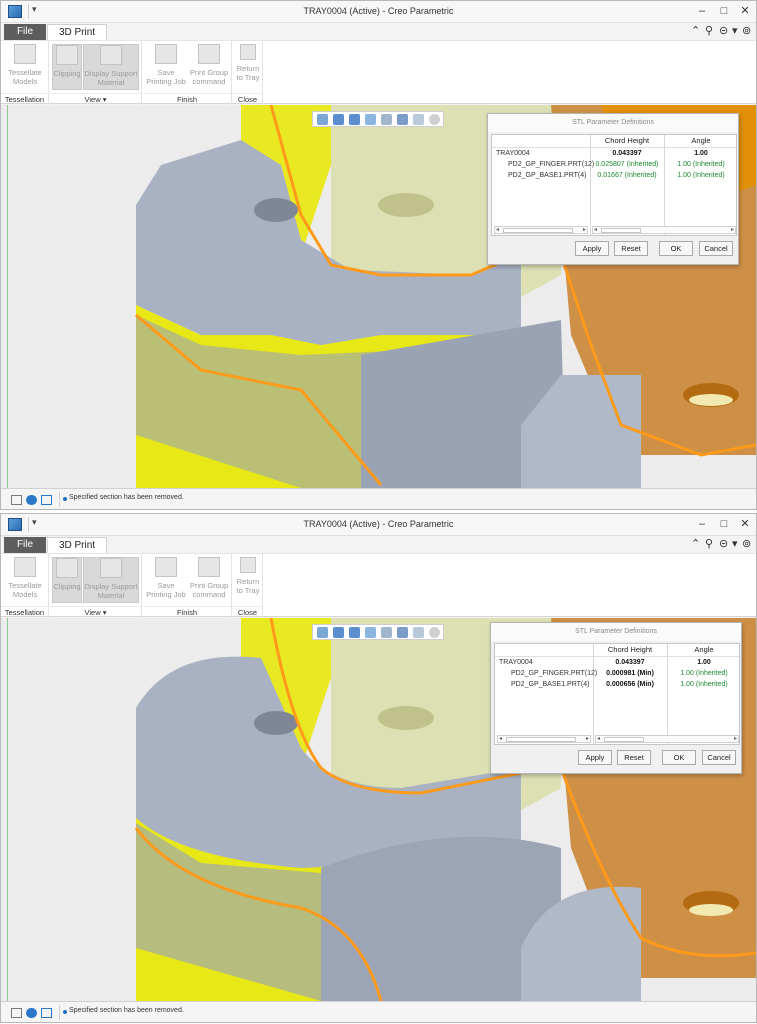  I want to click on row-chord-base: 0.000656 (Min), so click(630, 684).